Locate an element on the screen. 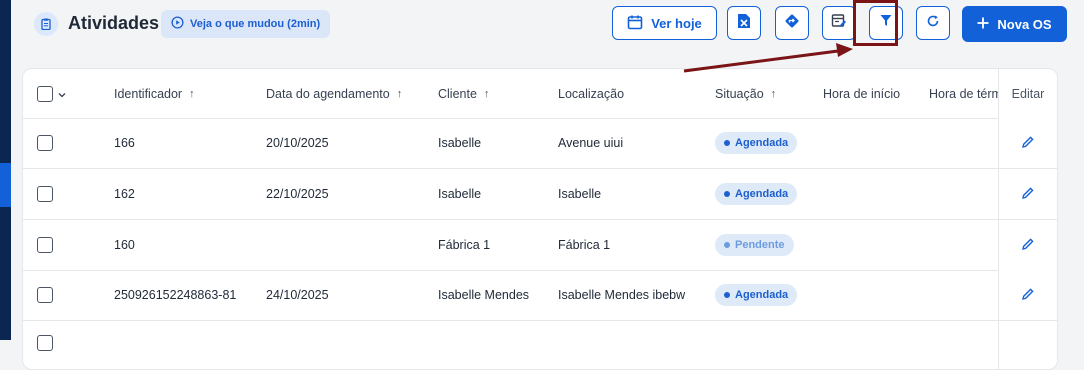 This screenshot has height=370, width=1084. column-header-cliente: Cliente ↑ is located at coordinates (463, 93).